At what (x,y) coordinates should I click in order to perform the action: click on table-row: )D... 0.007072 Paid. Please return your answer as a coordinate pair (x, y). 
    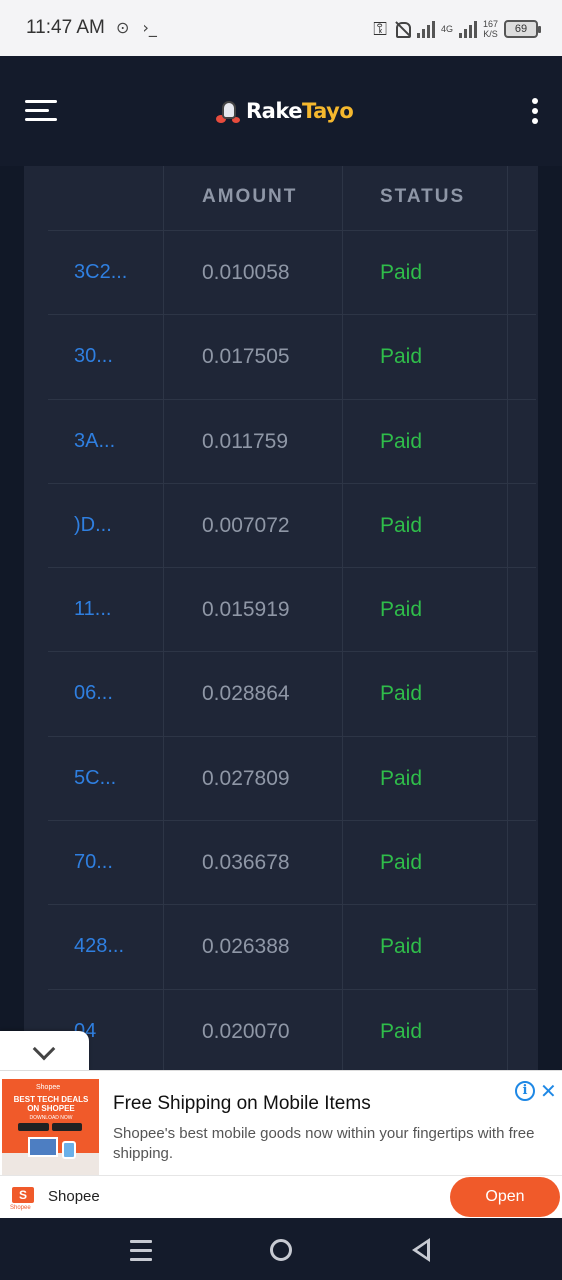
    Looking at the image, I should click on (292, 526).